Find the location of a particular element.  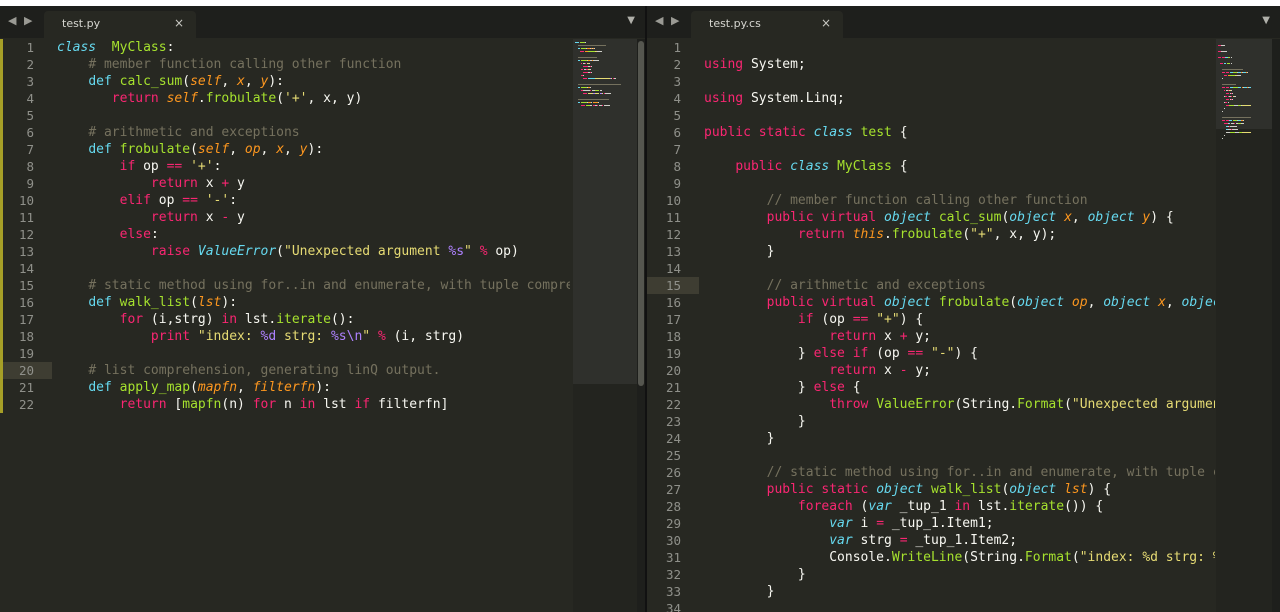

line-number: 7 is located at coordinates (26, 149).